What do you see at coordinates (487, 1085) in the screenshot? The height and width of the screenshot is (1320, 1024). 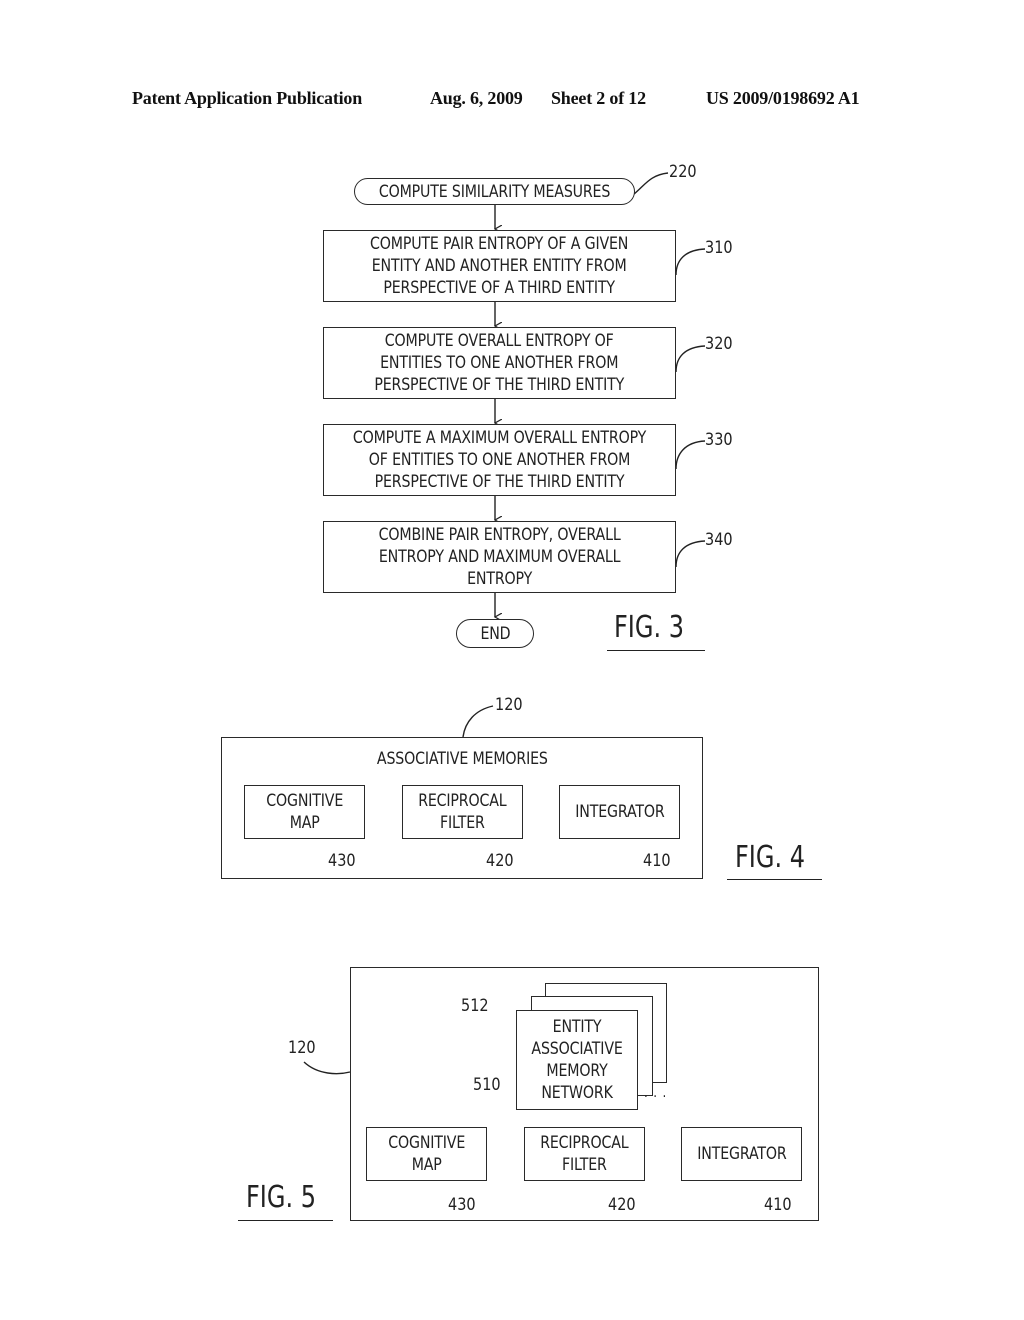 I see `ref-510: 510` at bounding box center [487, 1085].